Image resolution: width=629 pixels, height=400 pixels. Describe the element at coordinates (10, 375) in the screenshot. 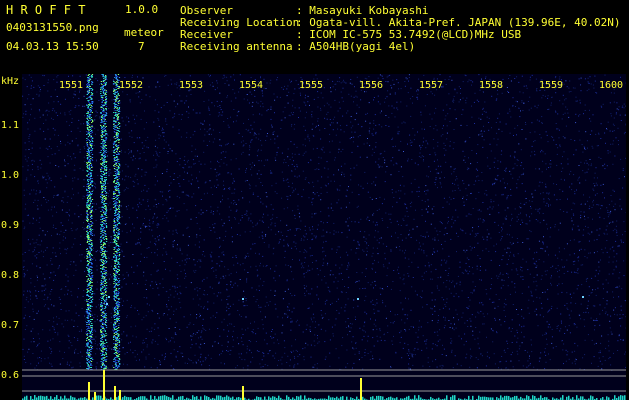

I see `y-tick-label: 0.6` at that location.